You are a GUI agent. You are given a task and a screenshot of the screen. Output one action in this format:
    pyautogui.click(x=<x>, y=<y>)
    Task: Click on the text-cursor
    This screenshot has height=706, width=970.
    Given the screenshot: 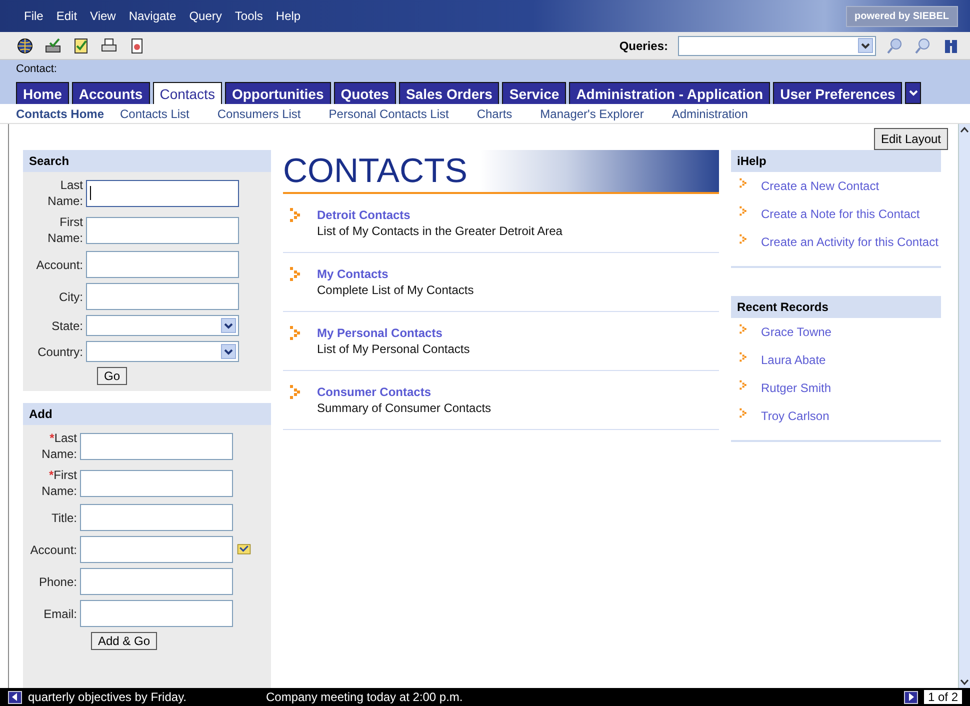 What is the action you would take?
    pyautogui.click(x=90, y=193)
    